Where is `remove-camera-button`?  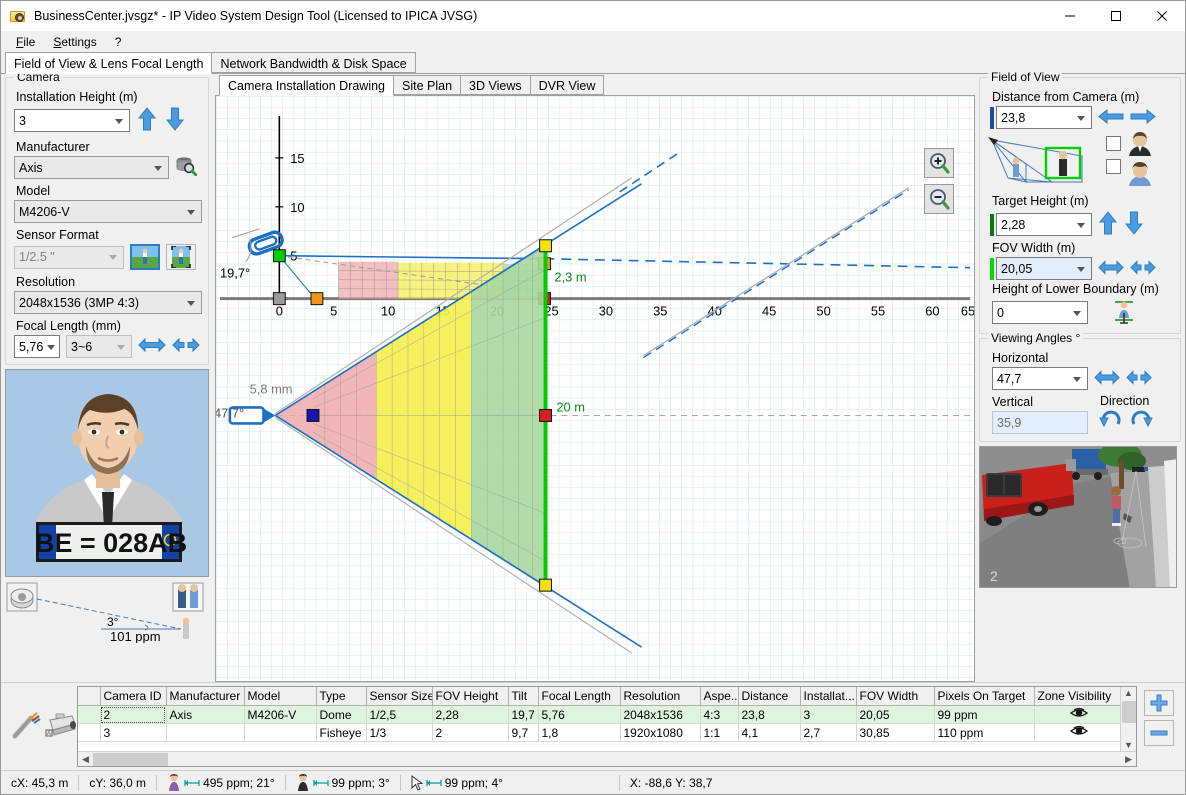
remove-camera-button is located at coordinates (1159, 733).